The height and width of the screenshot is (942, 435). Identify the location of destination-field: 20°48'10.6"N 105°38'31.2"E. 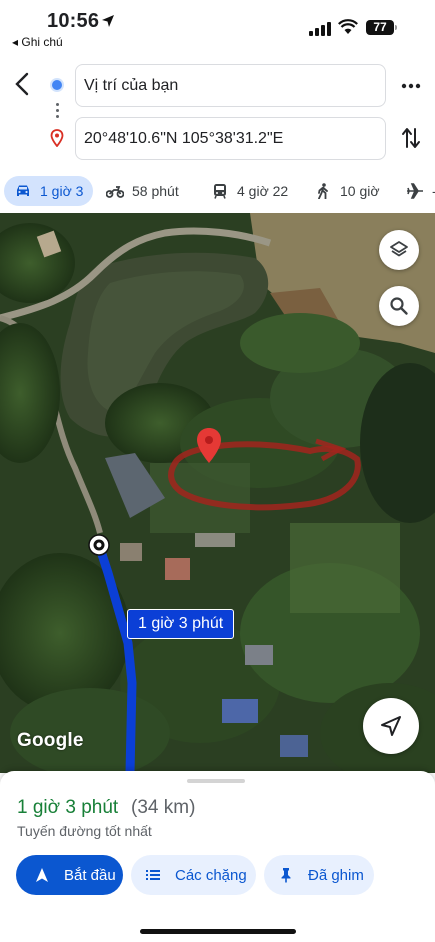
(230, 138).